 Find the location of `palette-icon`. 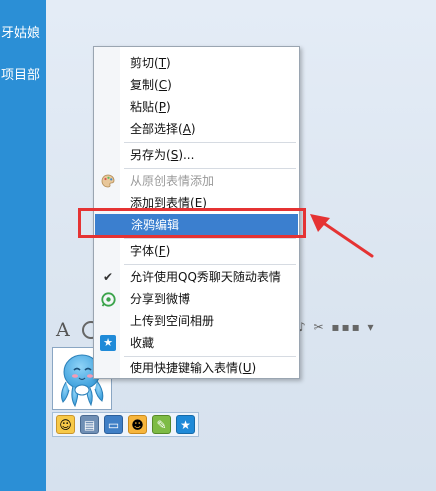

palette-icon is located at coordinates (108, 181).